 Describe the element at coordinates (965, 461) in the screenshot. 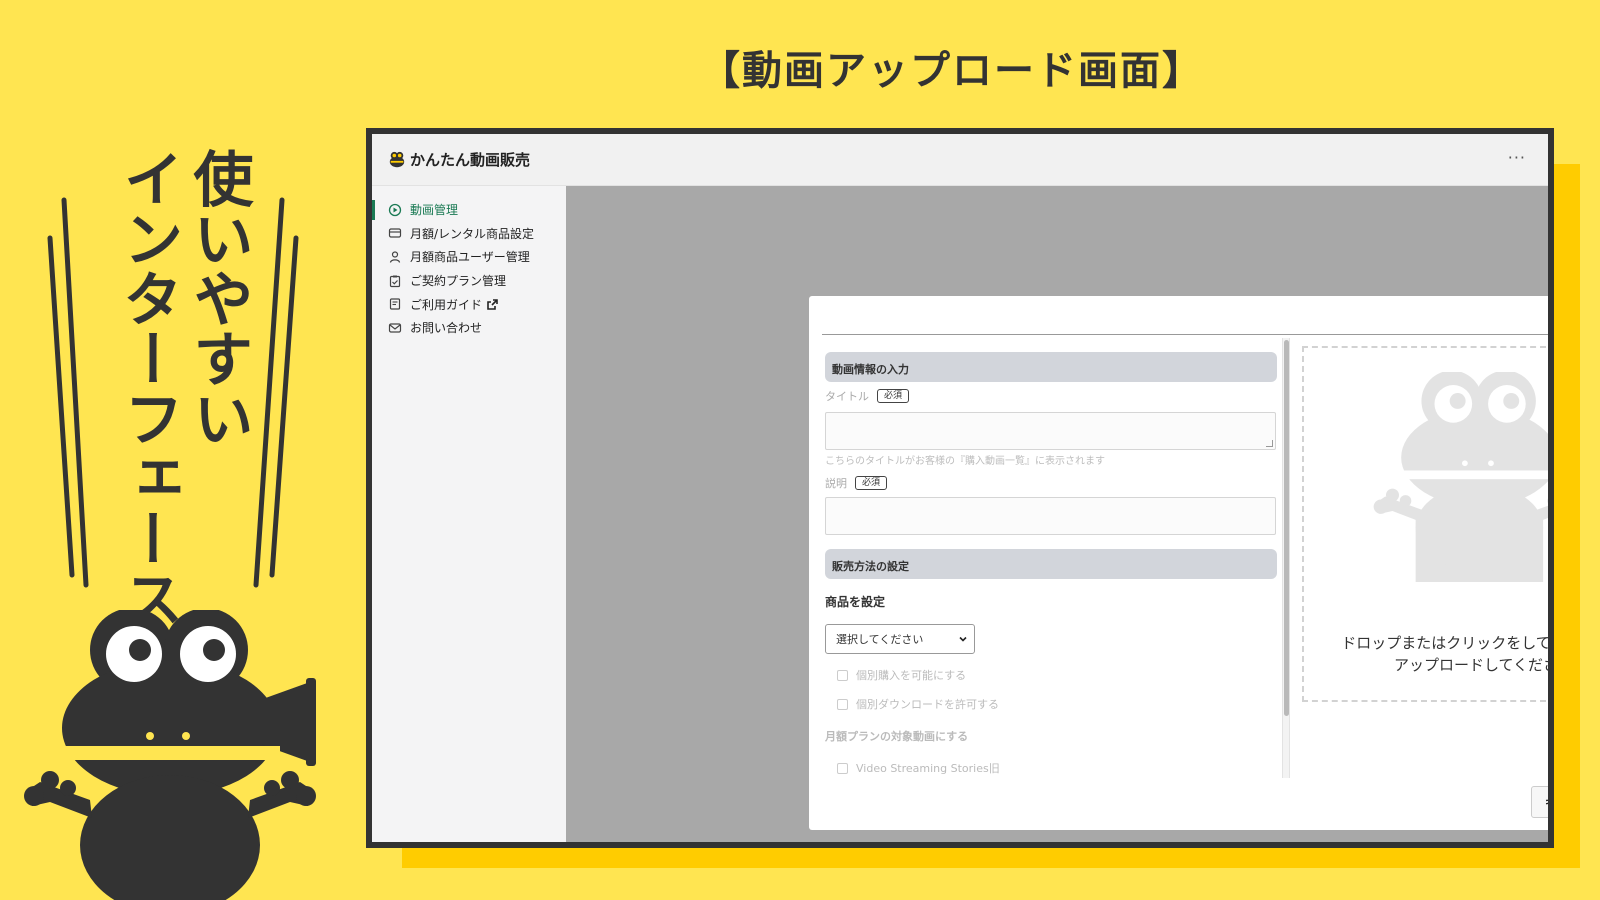

I see `title-hint: こちらのタイトルがお客様の『購入動画一覧』に表示されます` at that location.